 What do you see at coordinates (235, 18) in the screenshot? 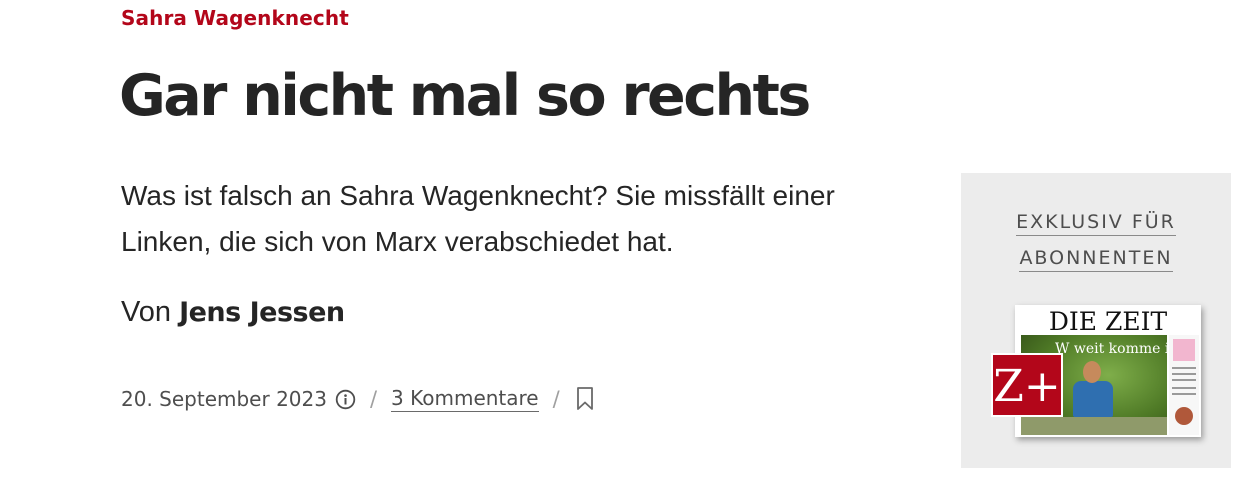
I see `article-kicker: Sahra Wagenknecht` at bounding box center [235, 18].